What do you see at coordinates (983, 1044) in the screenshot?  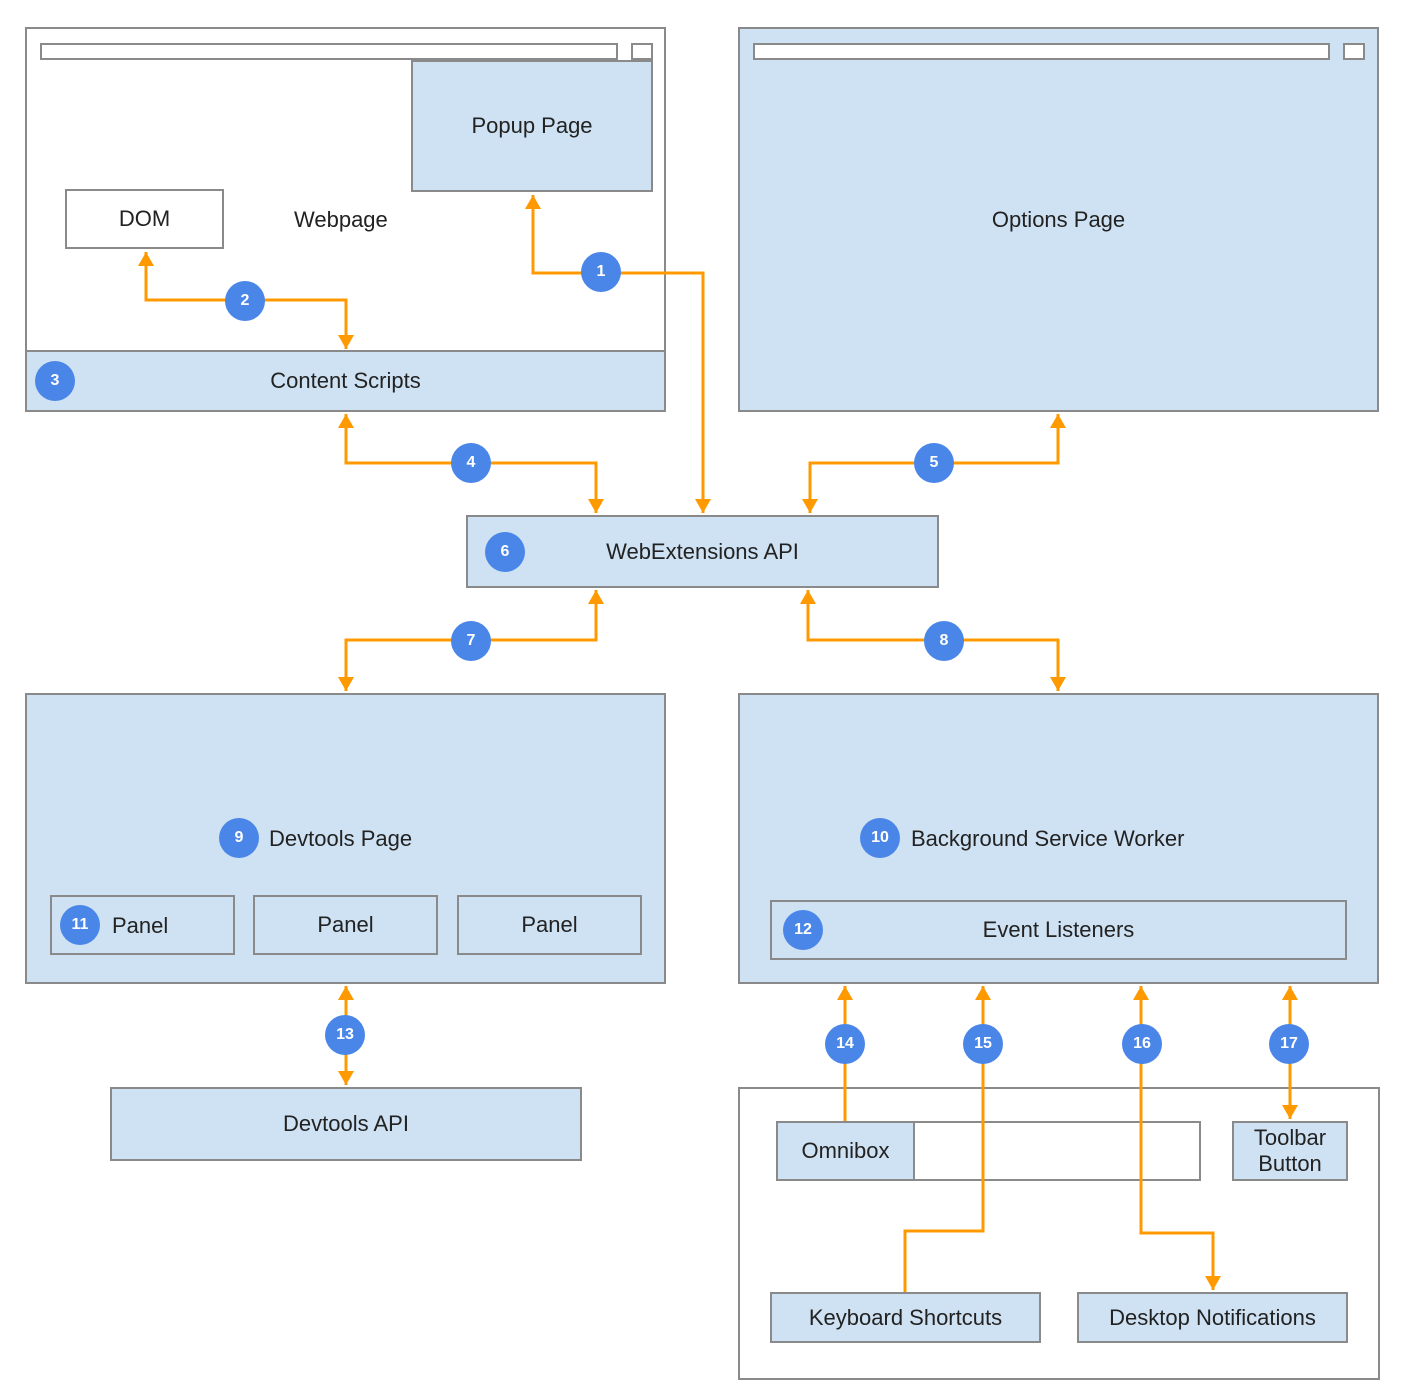 I see `badge-15: 15` at bounding box center [983, 1044].